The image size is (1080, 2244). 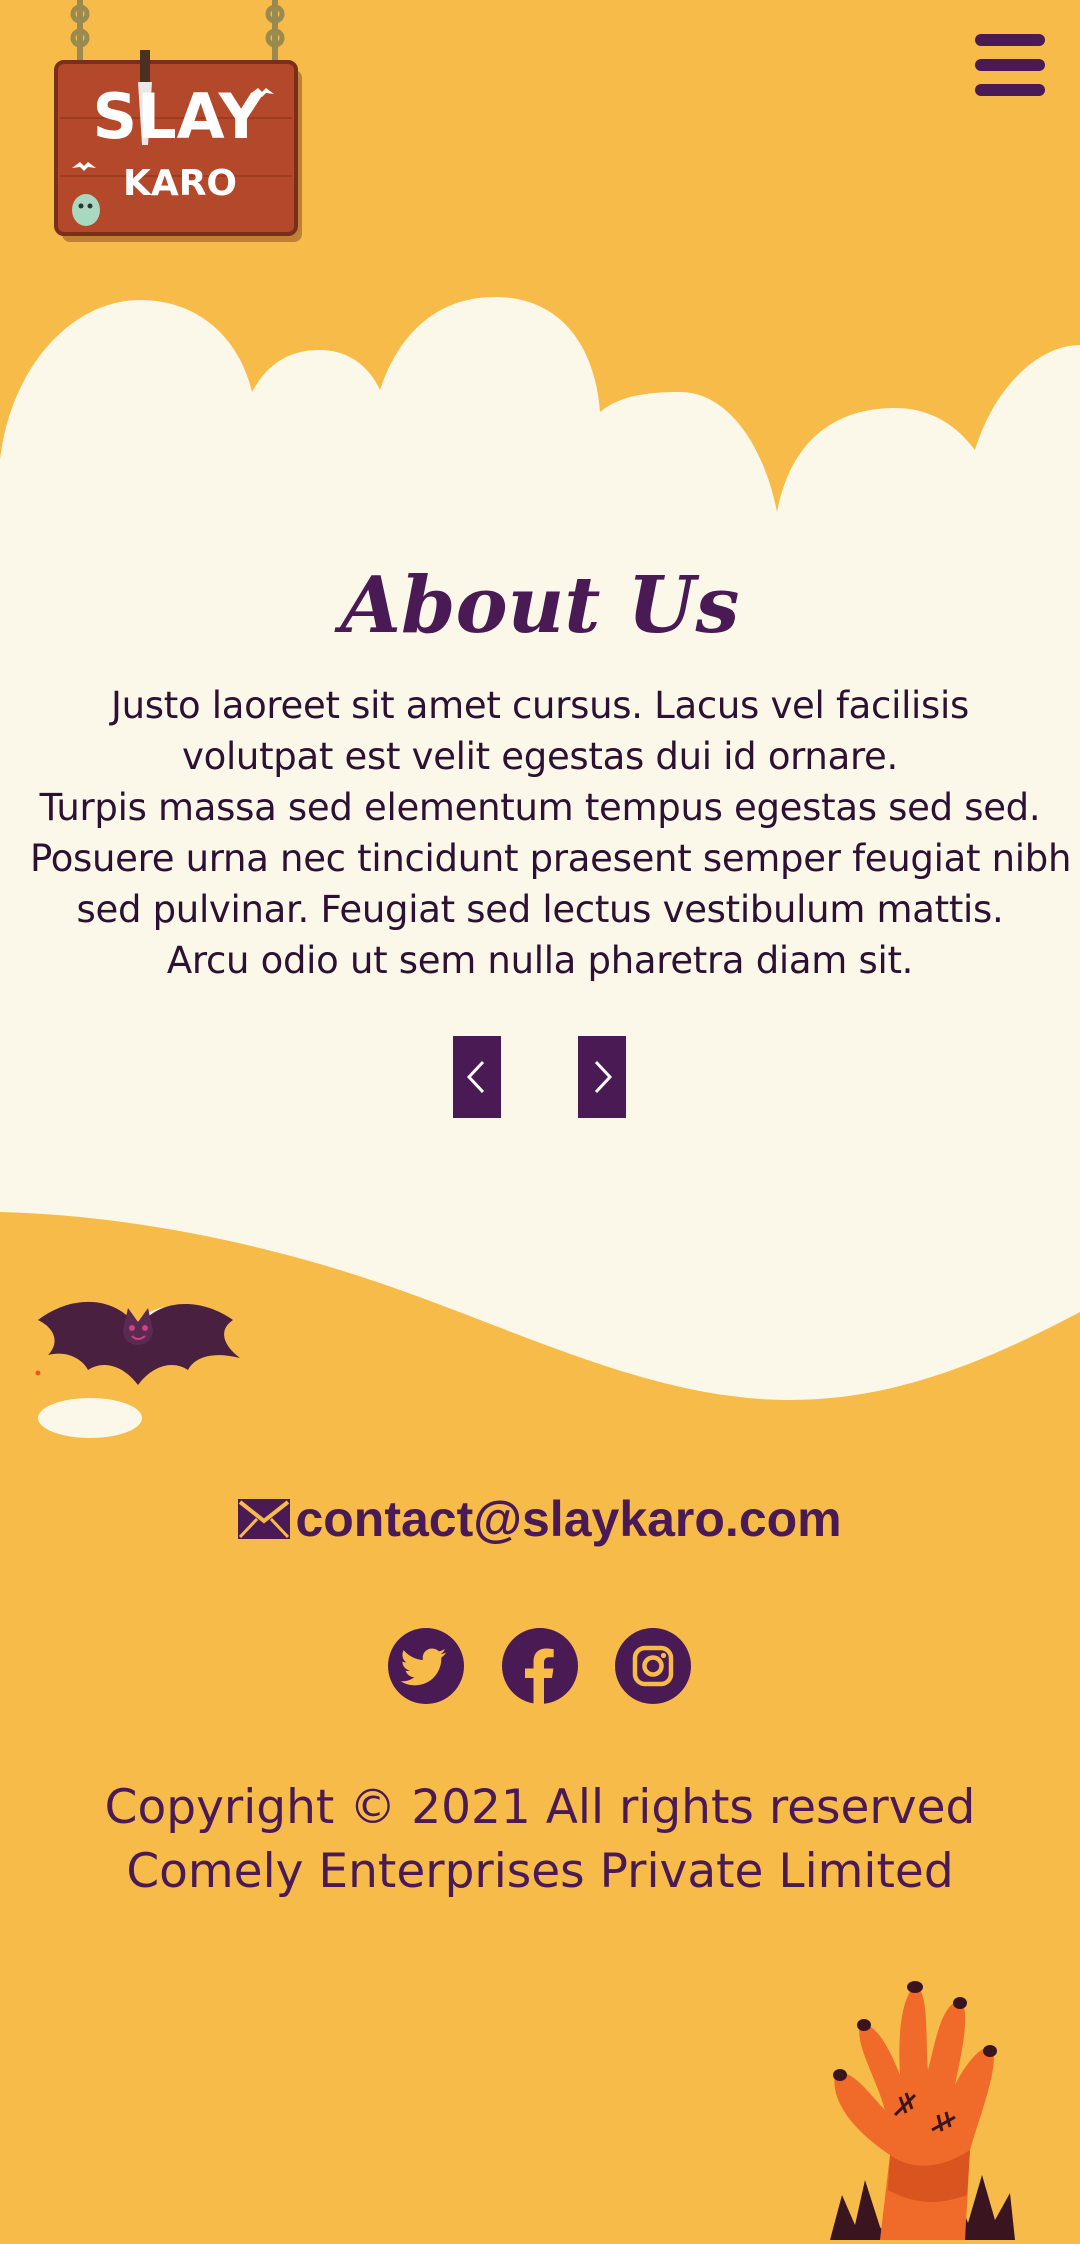 I want to click on contact-email-link: contact@slaykaro.com, so click(x=568, y=1519).